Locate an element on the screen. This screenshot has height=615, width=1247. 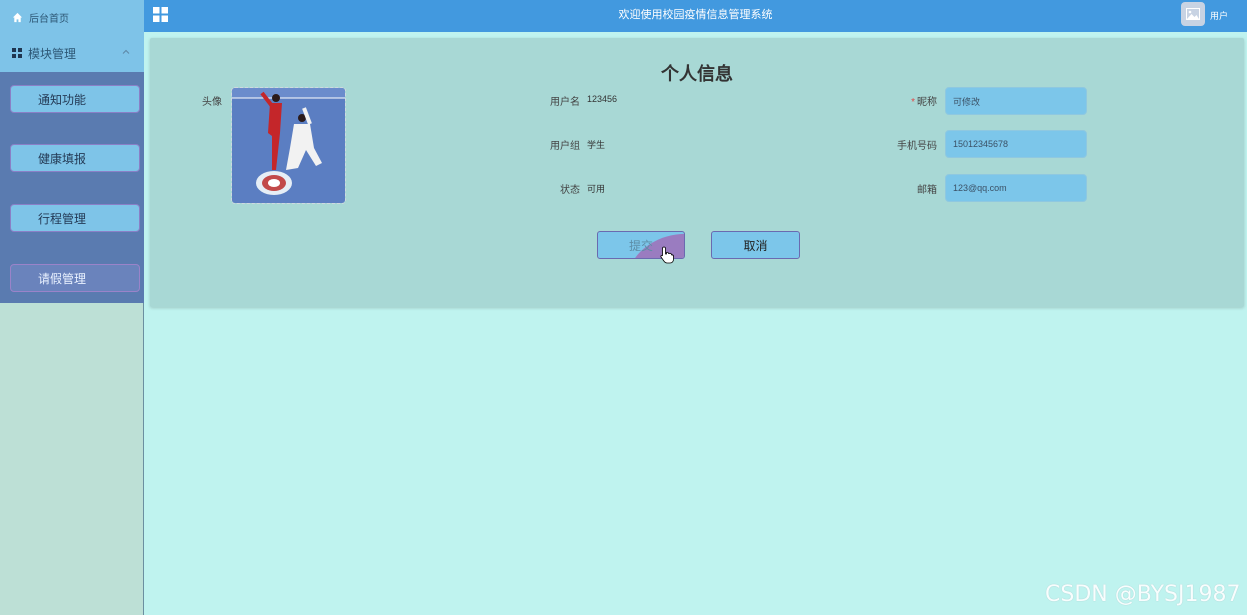
phone-input: 15012345678 is located at coordinates (1016, 144).